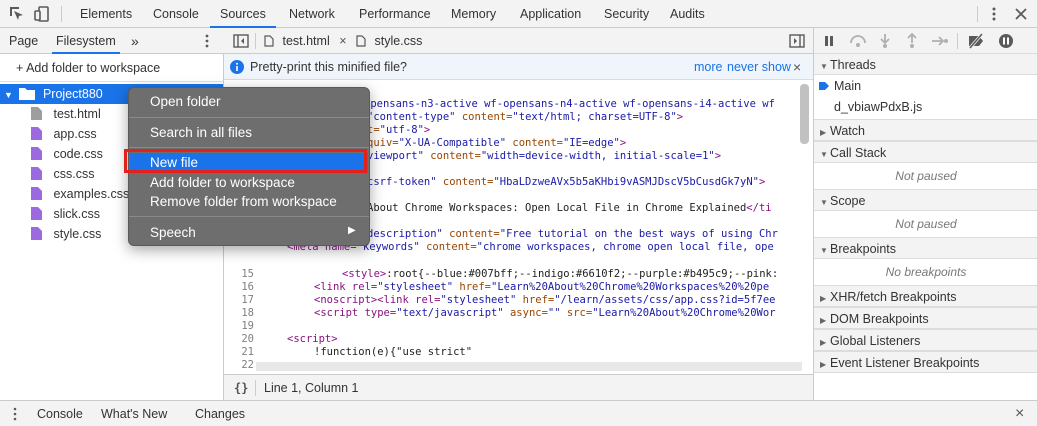  I want to click on thread-worker: d_vbiawPdxB.js, so click(878, 107).